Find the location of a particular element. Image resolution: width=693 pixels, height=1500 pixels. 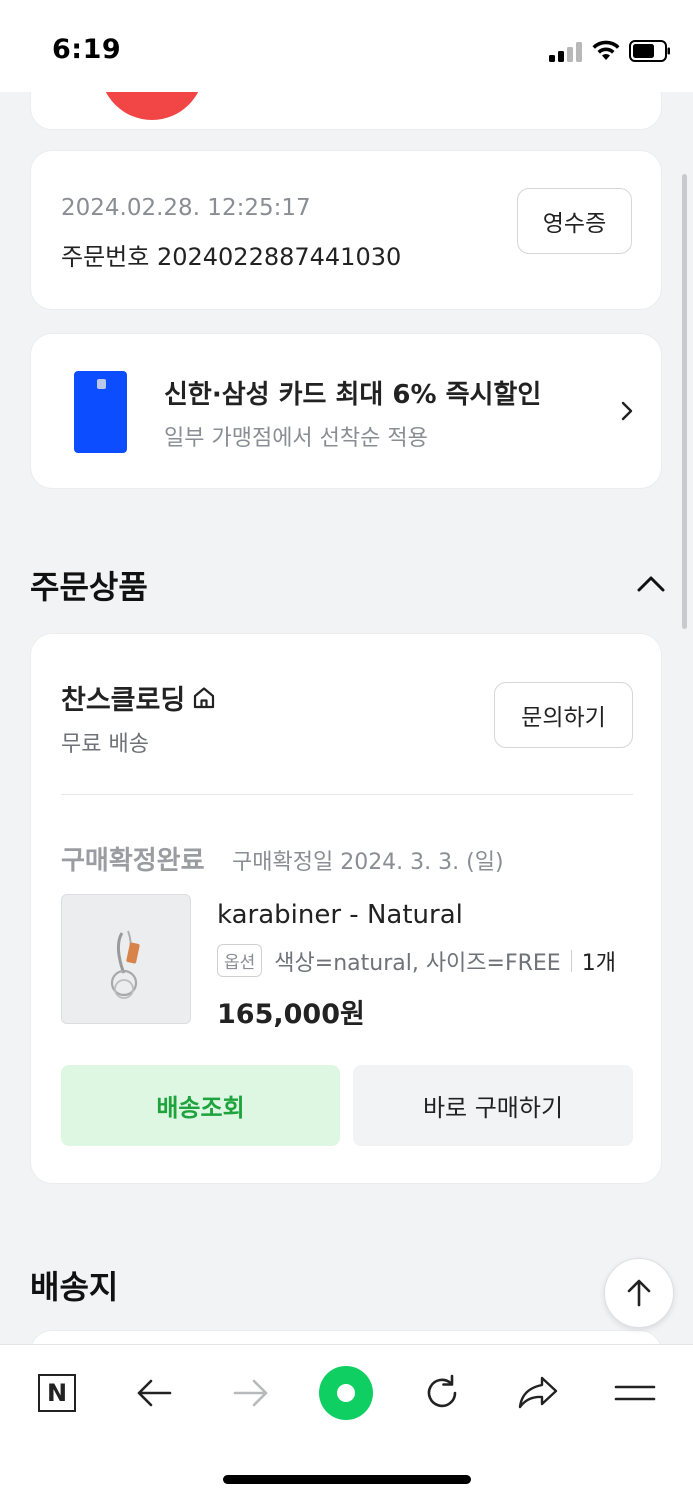

wifi-icon is located at coordinates (606, 50).